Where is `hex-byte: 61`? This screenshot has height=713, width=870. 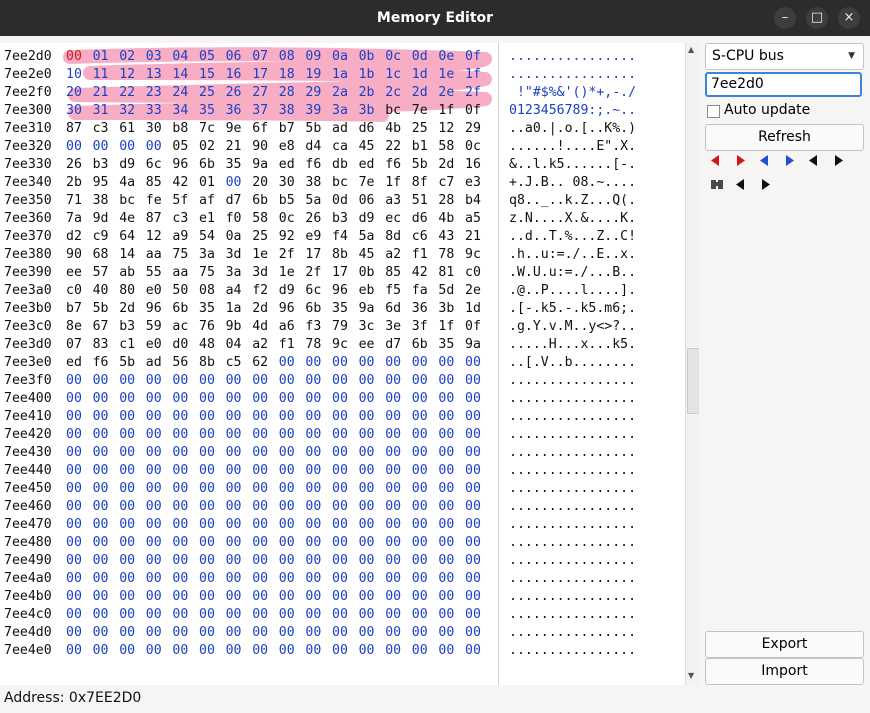
hex-byte: 61 is located at coordinates (128, 129).